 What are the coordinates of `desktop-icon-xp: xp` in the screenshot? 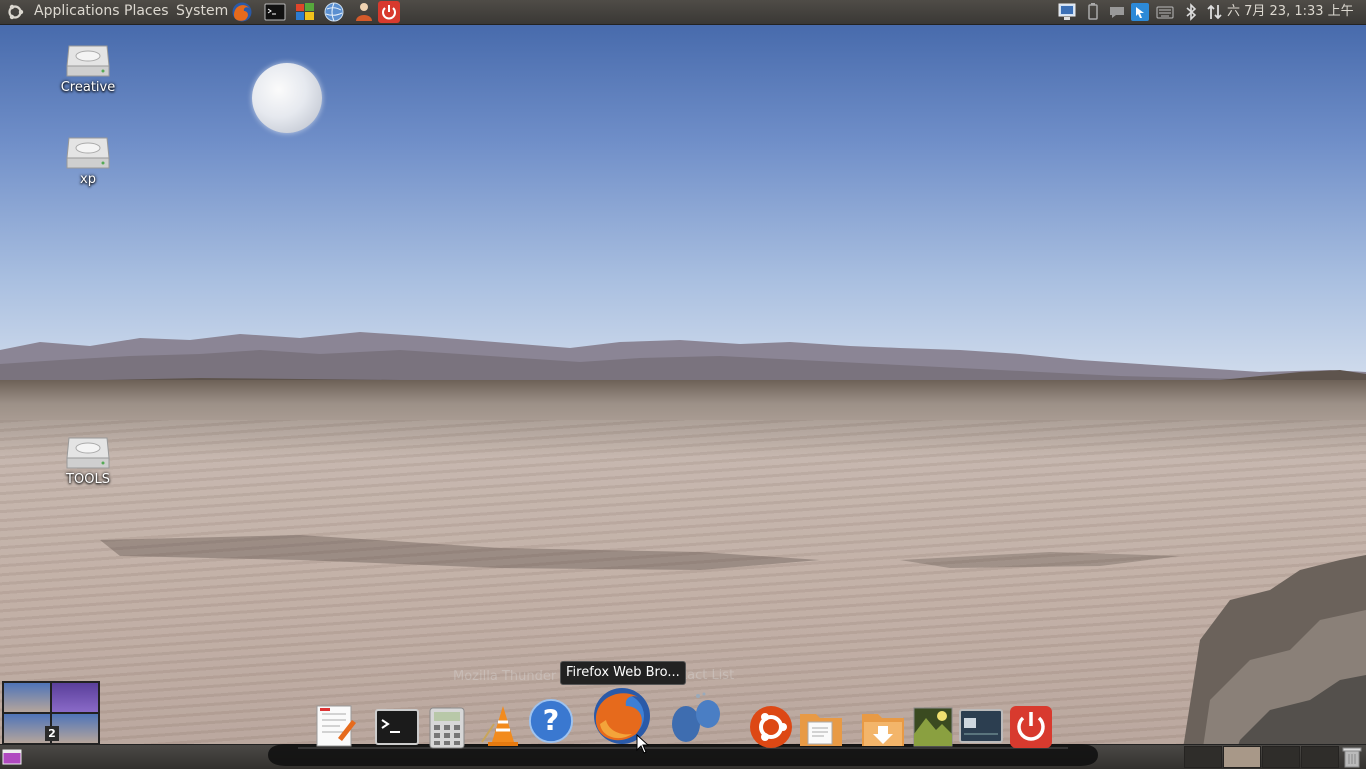 It's located at (88, 160).